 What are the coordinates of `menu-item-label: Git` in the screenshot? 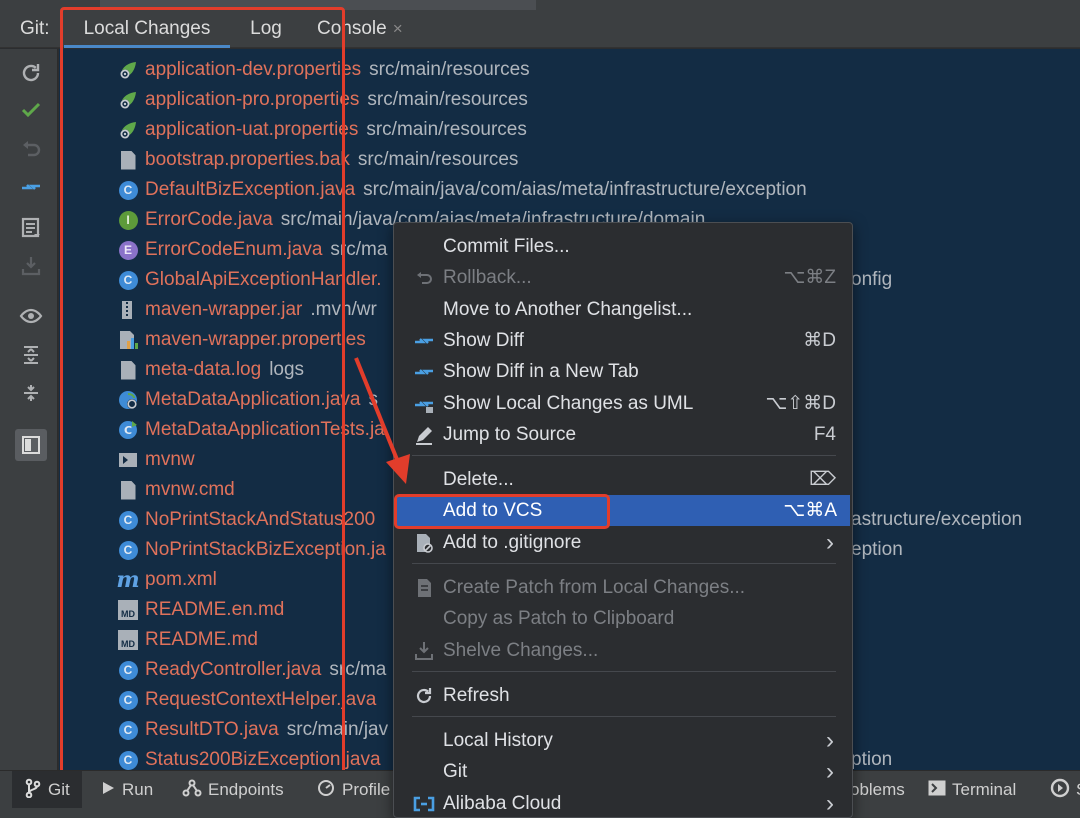 It's located at (455, 771).